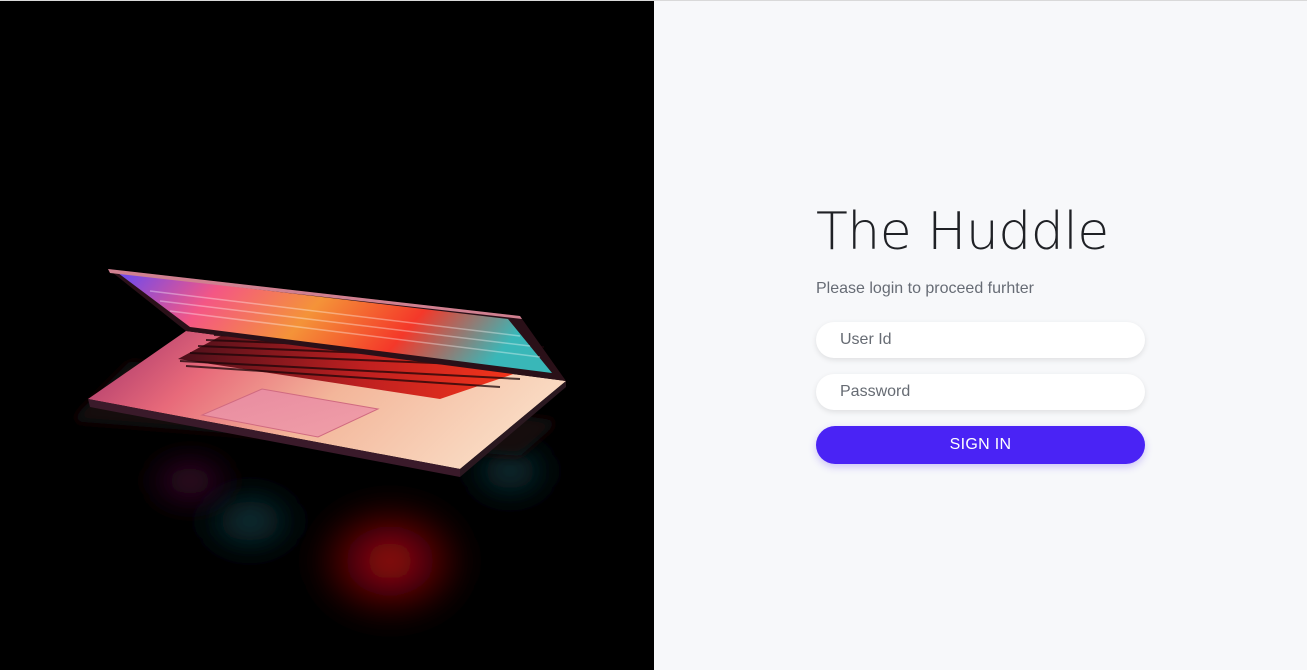  I want to click on page-subtitle: Please login to proceed furhter, so click(925, 288).